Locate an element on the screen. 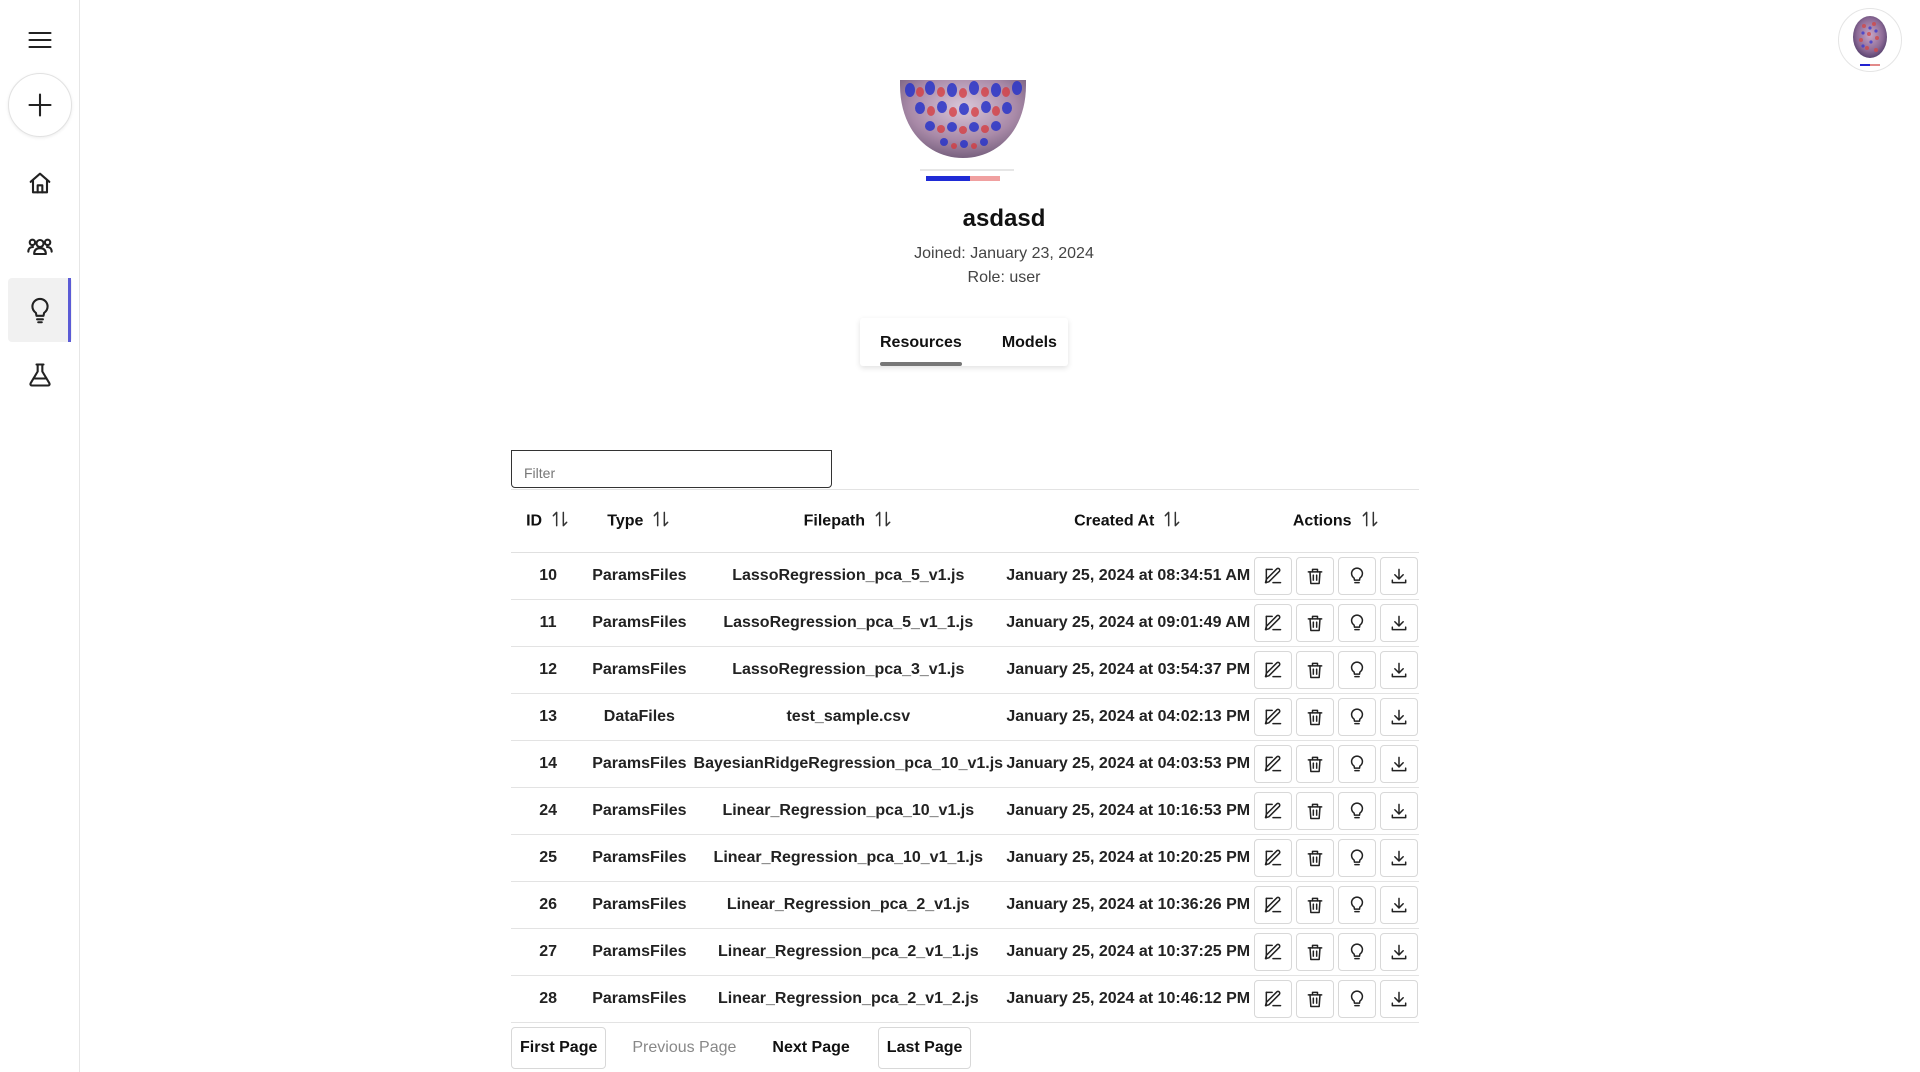 The image size is (1920, 1072). sidebar-item-models is located at coordinates (40, 310).